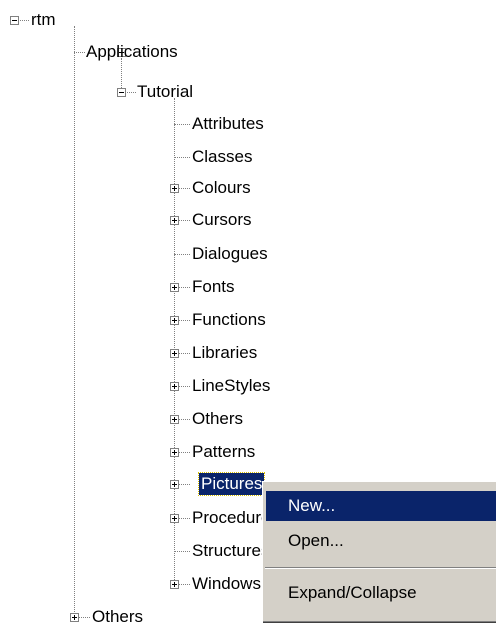 This screenshot has width=496, height=628. Describe the element at coordinates (222, 220) in the screenshot. I see `tree-node-cursors: Cursors` at that location.